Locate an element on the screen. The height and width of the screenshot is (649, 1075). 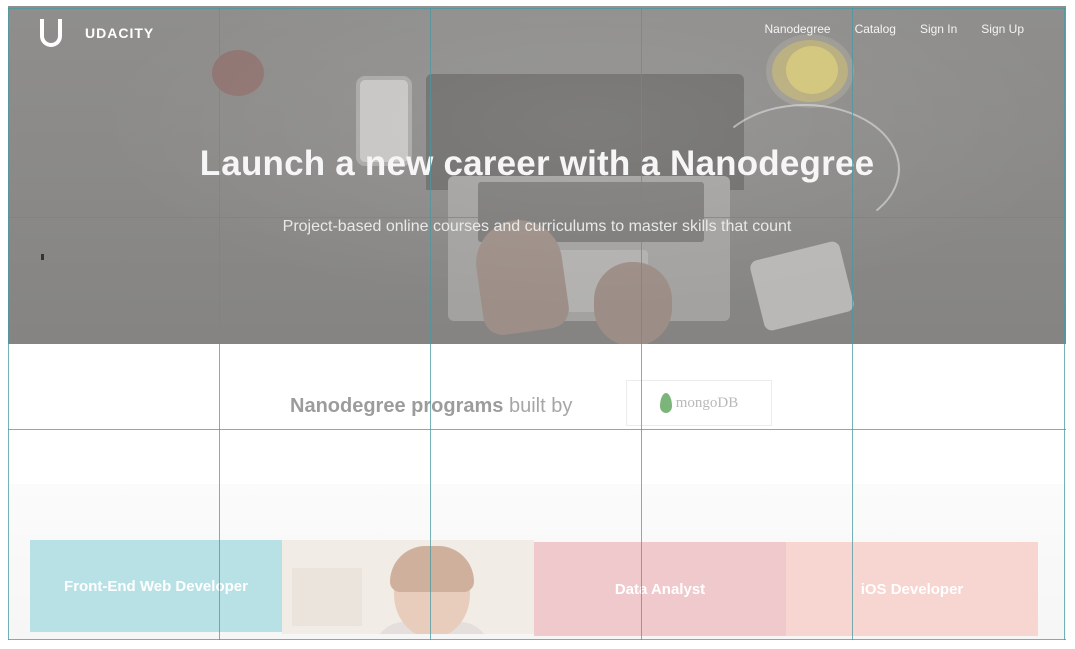
partner-logo: mongoDB is located at coordinates (699, 403).